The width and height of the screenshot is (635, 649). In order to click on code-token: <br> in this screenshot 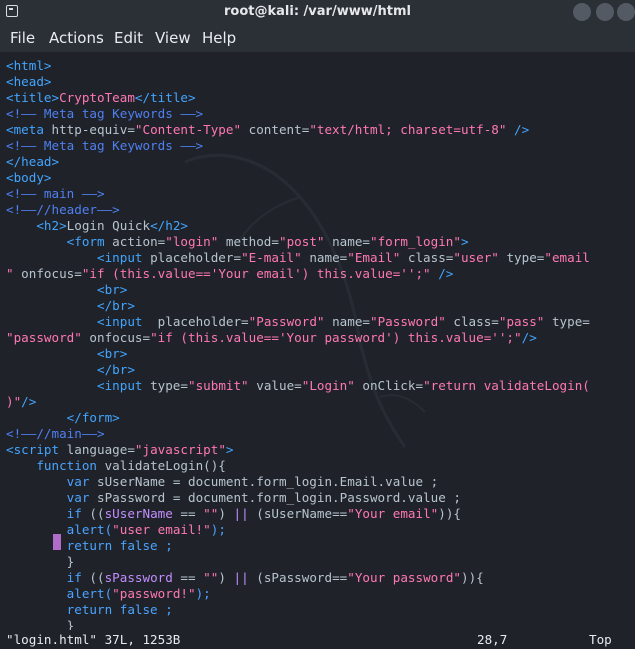, I will do `click(67, 353)`.